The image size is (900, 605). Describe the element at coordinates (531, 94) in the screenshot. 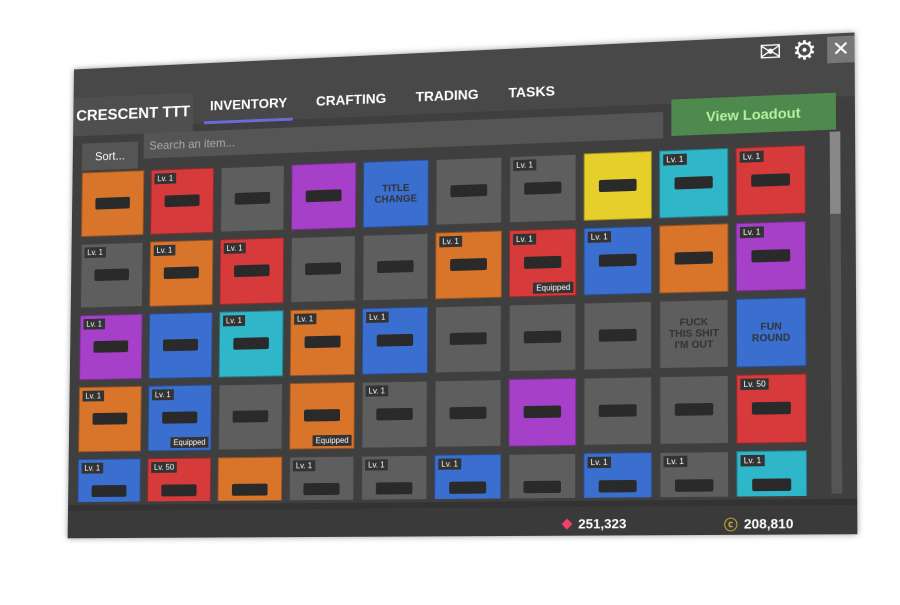

I see `tab-tasks: TASKS` at that location.